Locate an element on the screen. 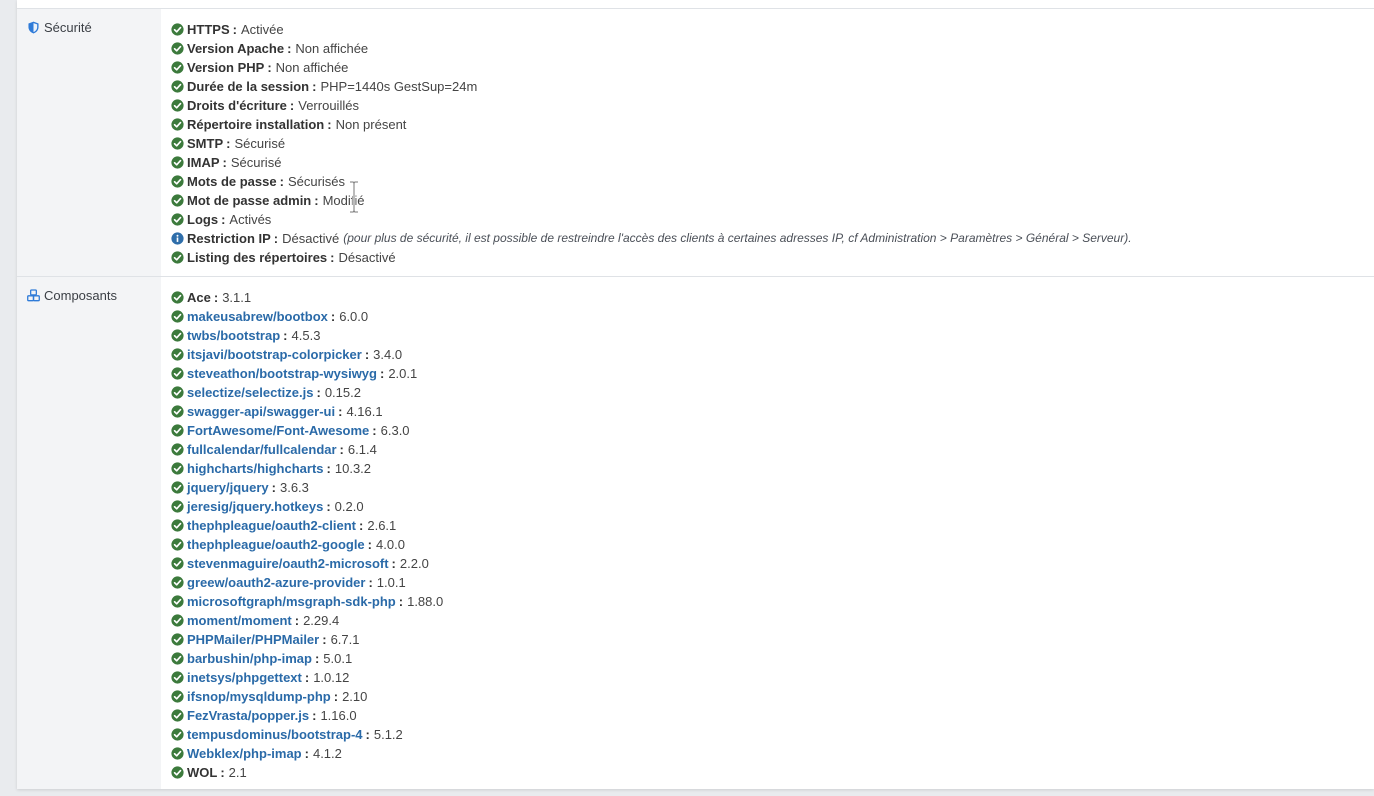  components-link: stevenmaguire/oauth2-microsoft is located at coordinates (288, 563).